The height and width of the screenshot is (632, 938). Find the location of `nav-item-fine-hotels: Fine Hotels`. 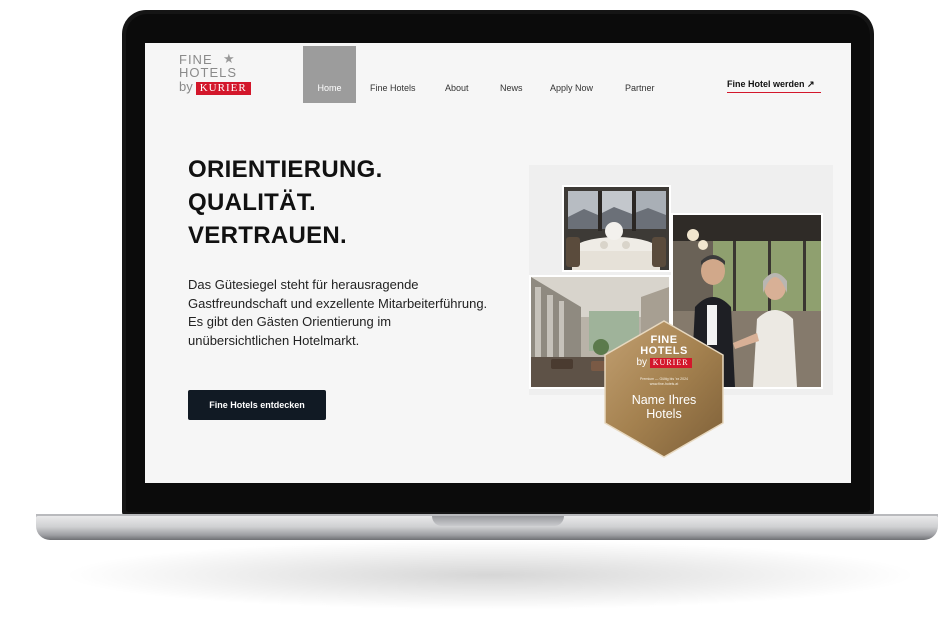

nav-item-fine-hotels: Fine Hotels is located at coordinates (393, 88).